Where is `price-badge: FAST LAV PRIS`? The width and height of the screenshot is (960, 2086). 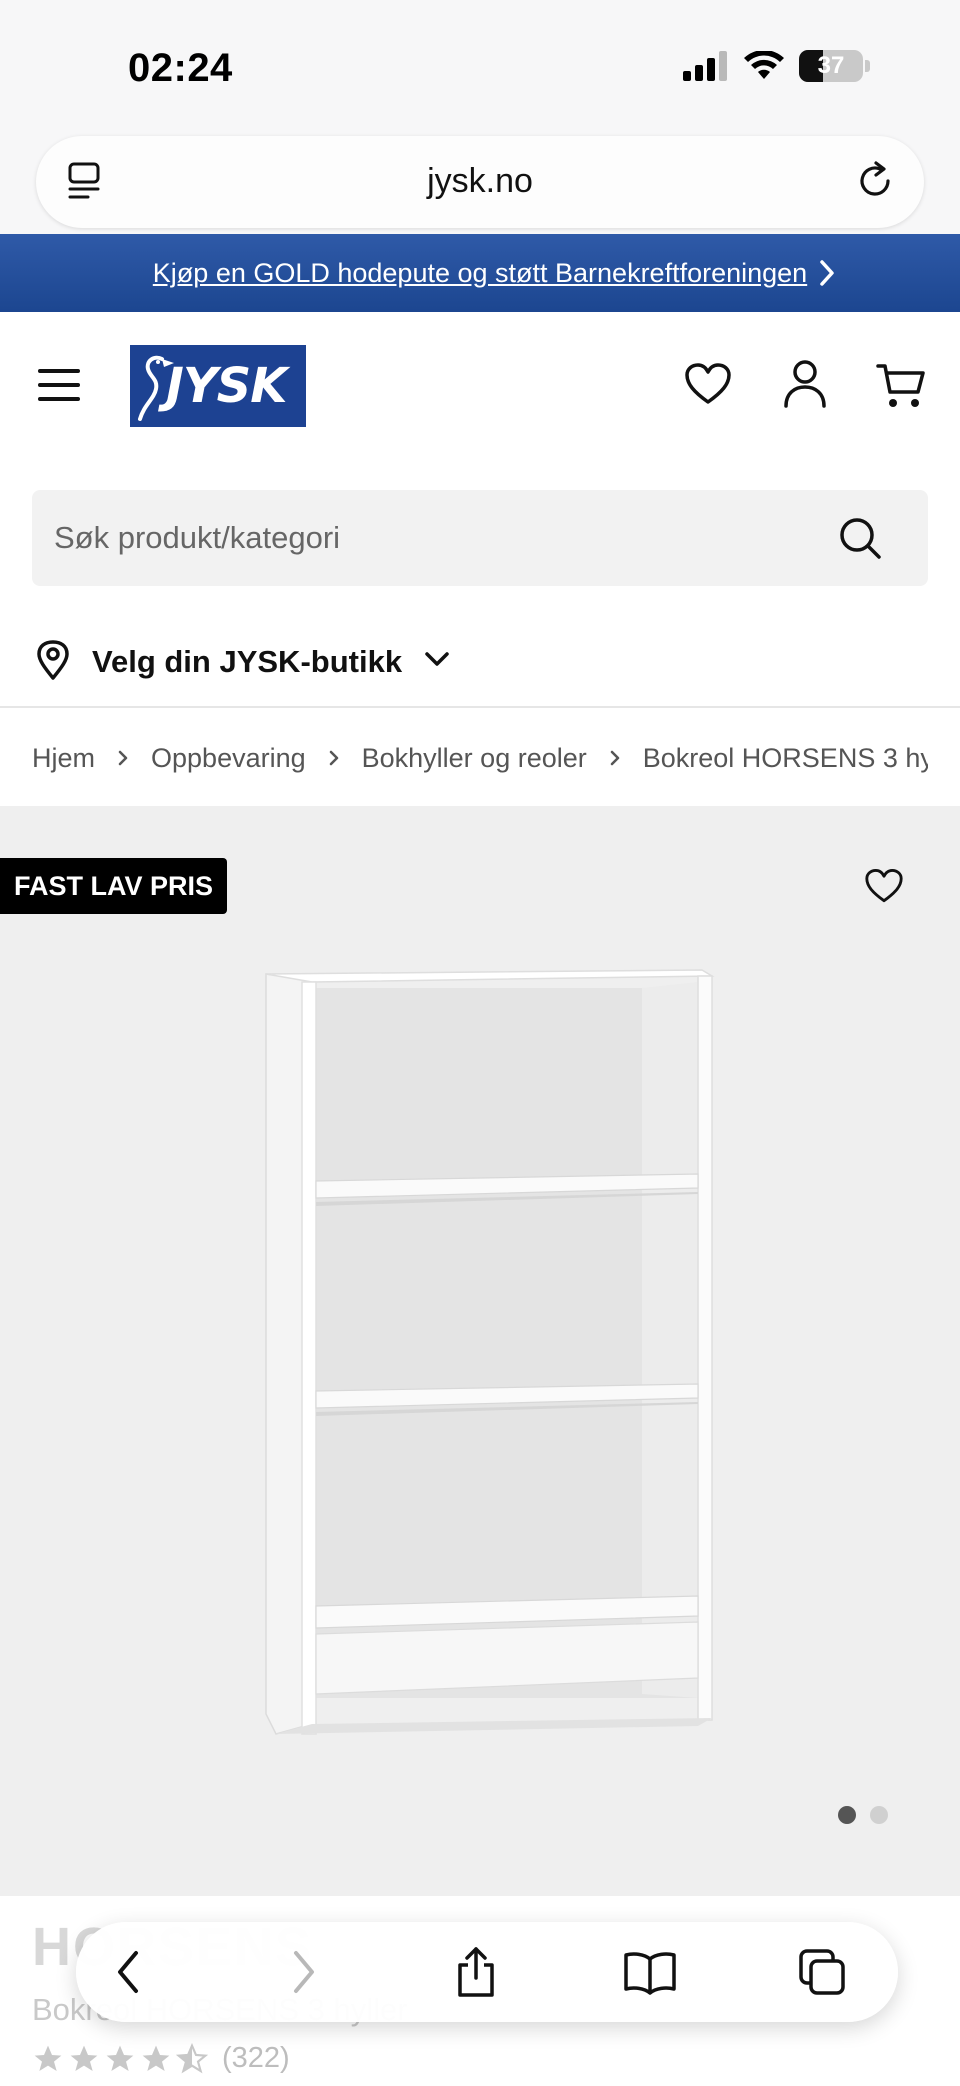 price-badge: FAST LAV PRIS is located at coordinates (114, 886).